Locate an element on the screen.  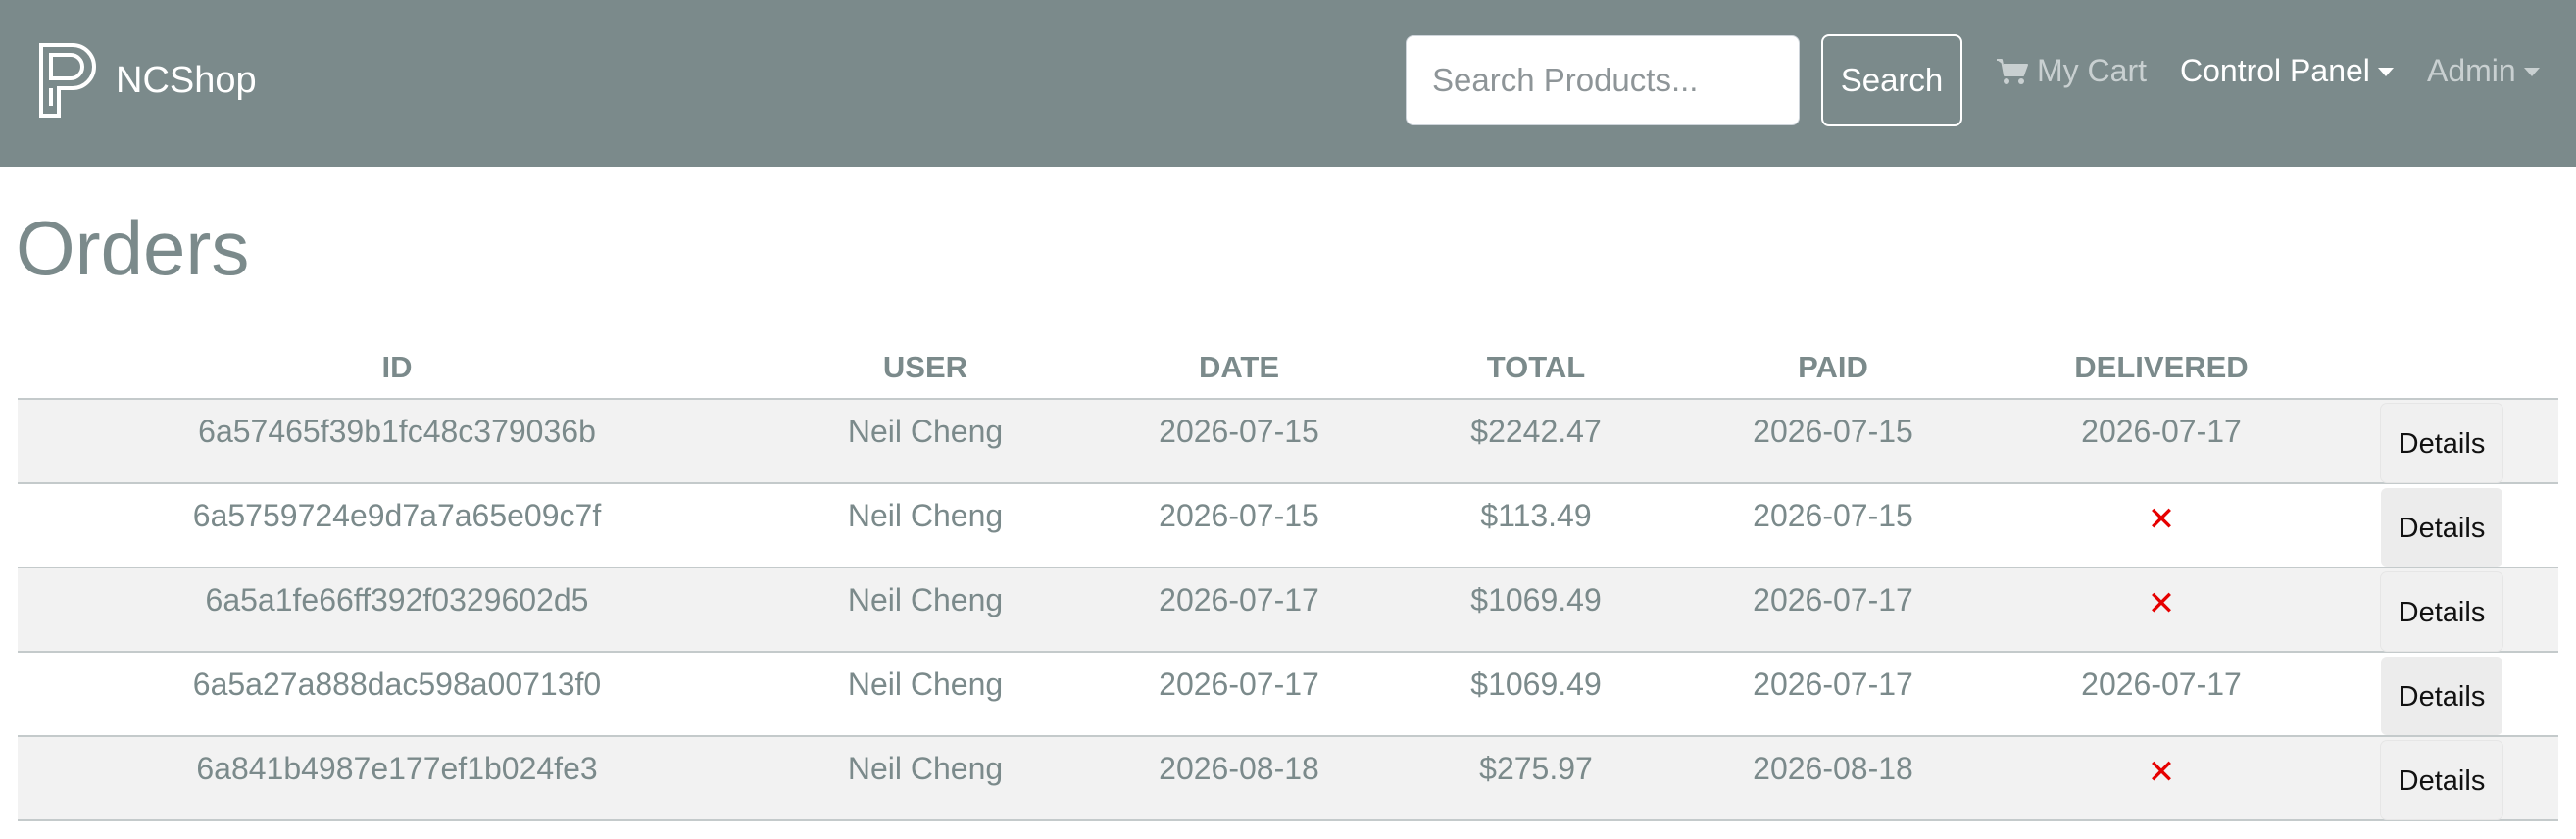
cell-paid: 2026-08-18 is located at coordinates (1833, 779).